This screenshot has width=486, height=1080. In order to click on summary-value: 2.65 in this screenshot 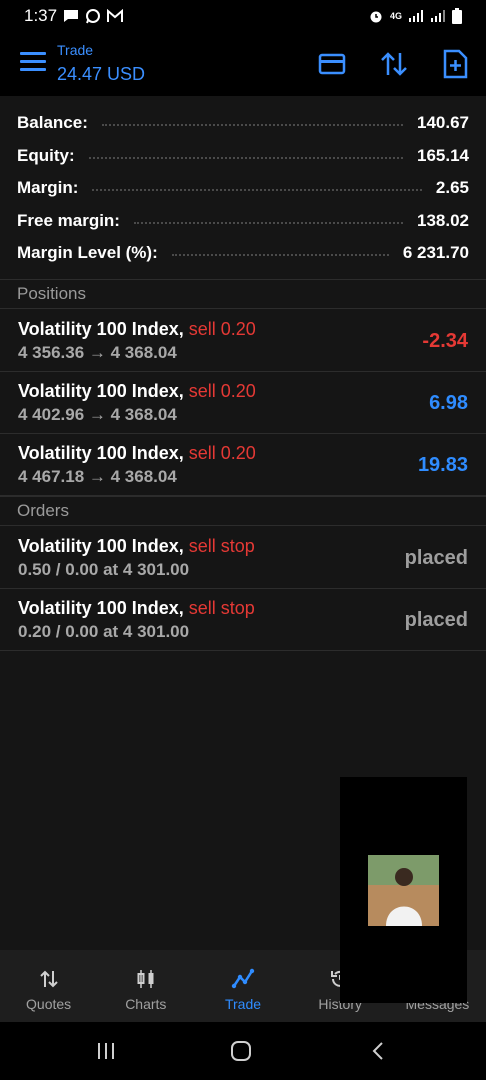, I will do `click(452, 188)`.